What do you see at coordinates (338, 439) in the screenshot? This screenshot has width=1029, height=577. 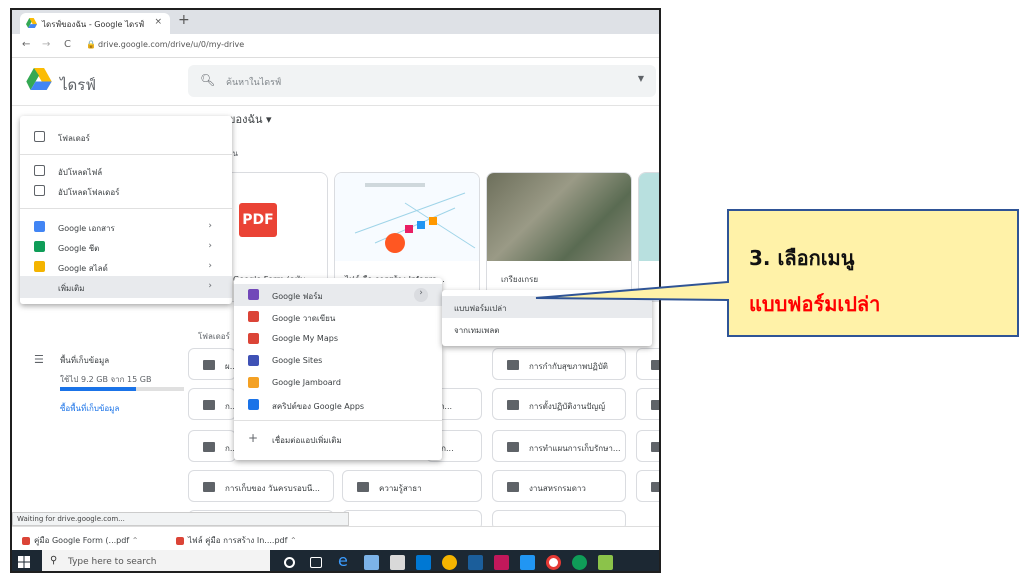 I see `menu-item-connect-apps: + เชื่อมต่อแอปเพิ่มเติม` at bounding box center [338, 439].